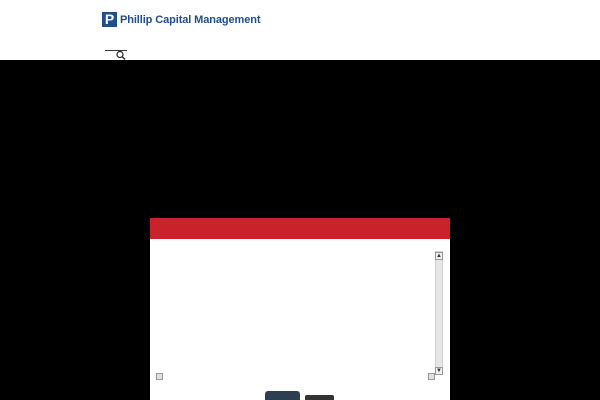 Image resolution: width=600 pixels, height=400 pixels. Describe the element at coordinates (439, 256) in the screenshot. I see `scroll-up-icon: ▲` at that location.